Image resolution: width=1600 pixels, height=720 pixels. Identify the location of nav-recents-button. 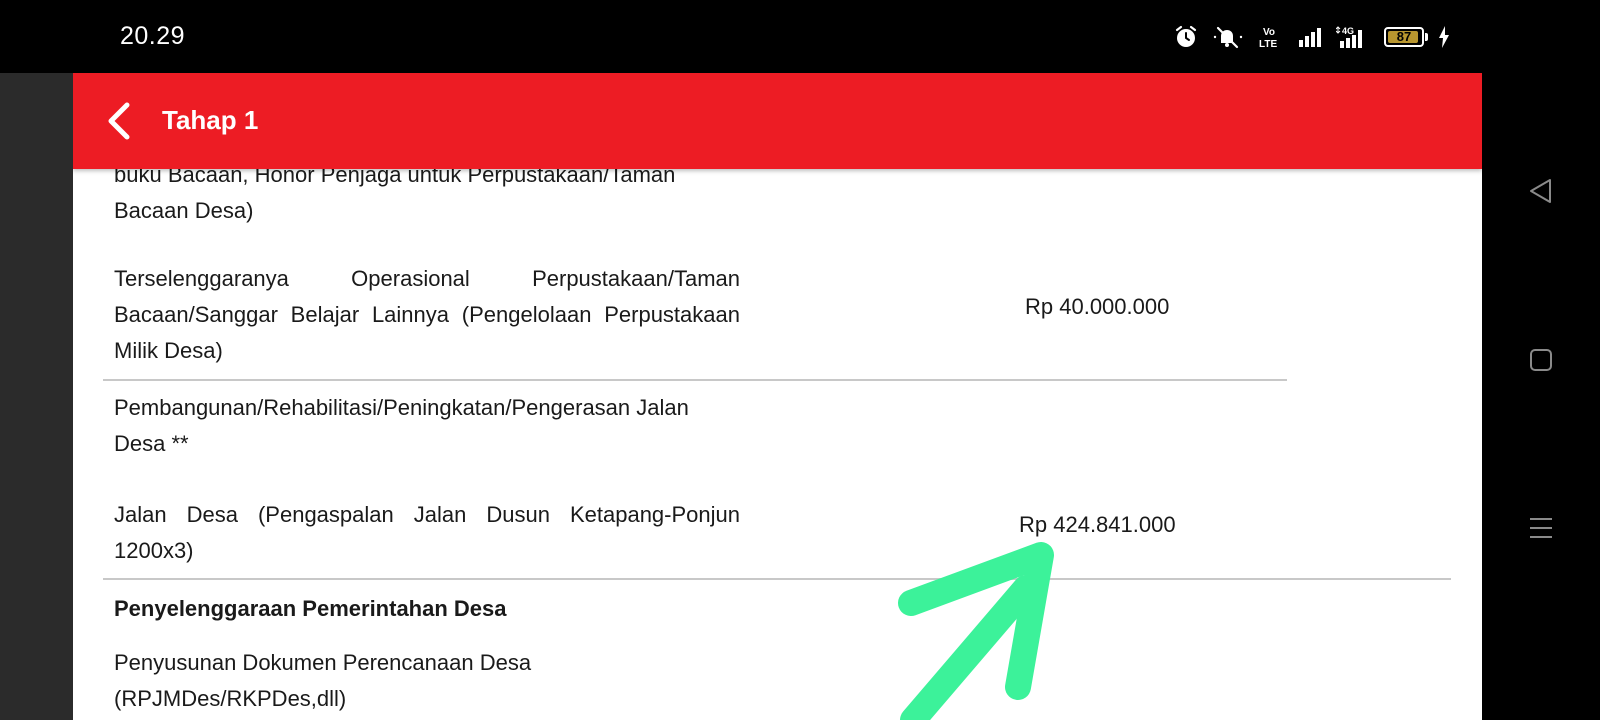
(1541, 528).